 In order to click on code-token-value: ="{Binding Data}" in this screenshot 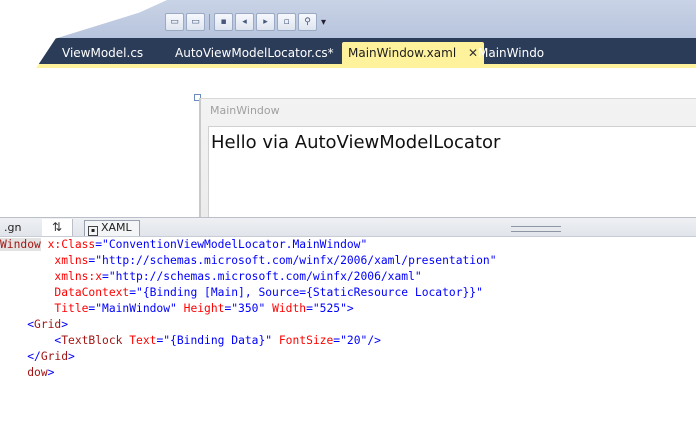, I will do `click(214, 340)`.